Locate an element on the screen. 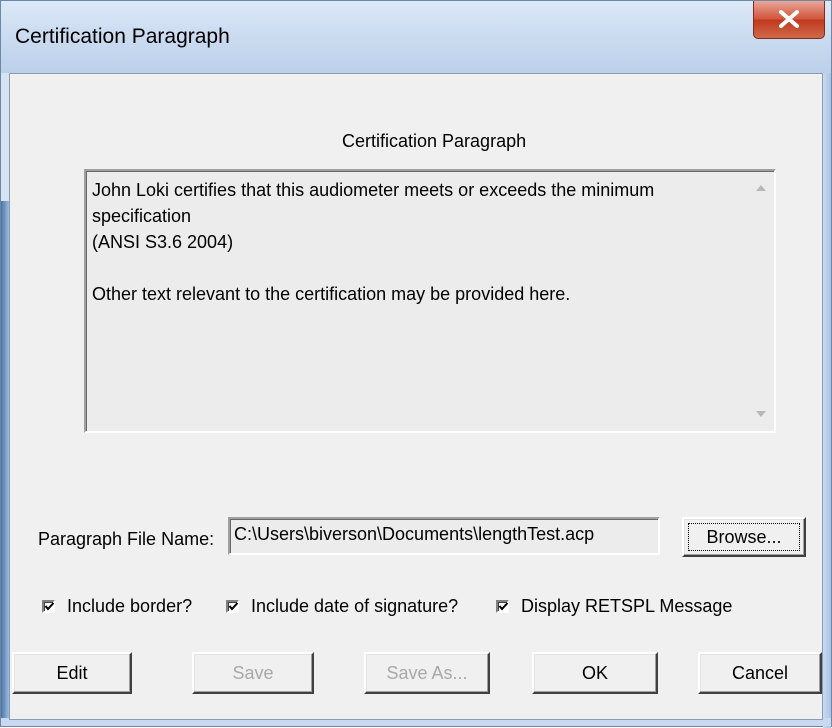  close-button is located at coordinates (789, 20).